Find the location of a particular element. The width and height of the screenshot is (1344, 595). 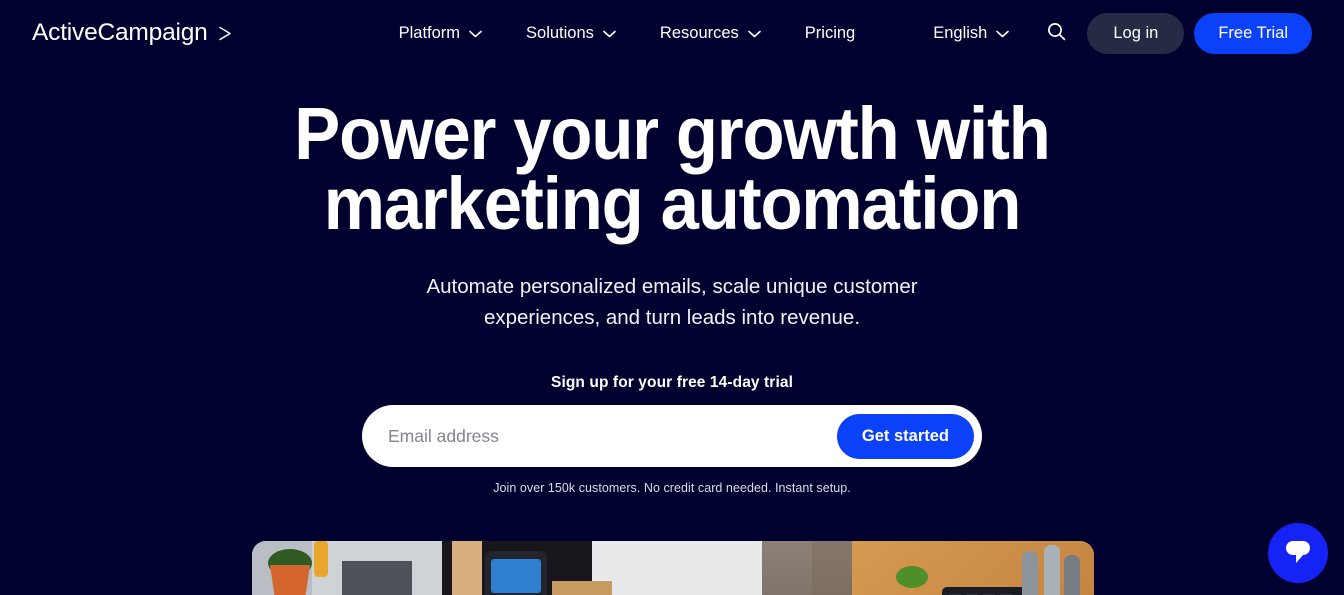

signup-form-label: Sign up for your free 14-day trial is located at coordinates (672, 383).